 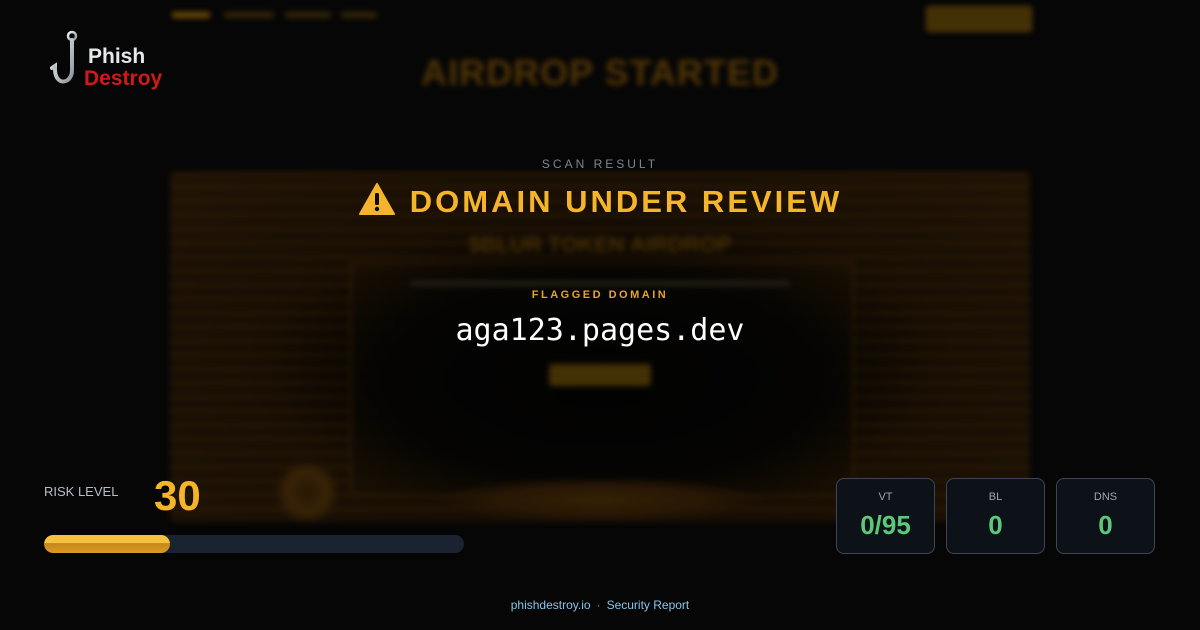 I want to click on logo-word-destroy: Destroy, so click(x=123, y=78).